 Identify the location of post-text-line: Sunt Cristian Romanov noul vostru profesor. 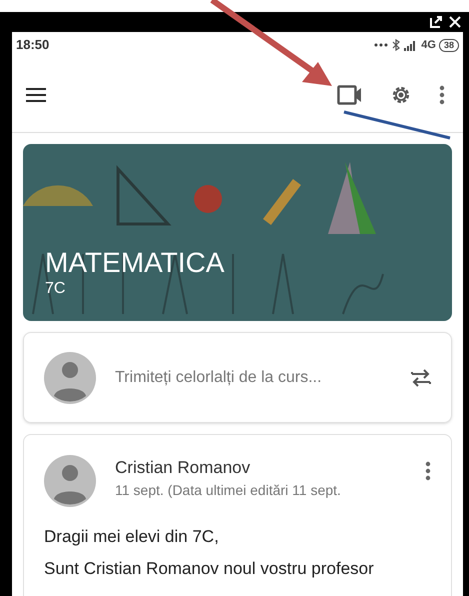
(209, 569).